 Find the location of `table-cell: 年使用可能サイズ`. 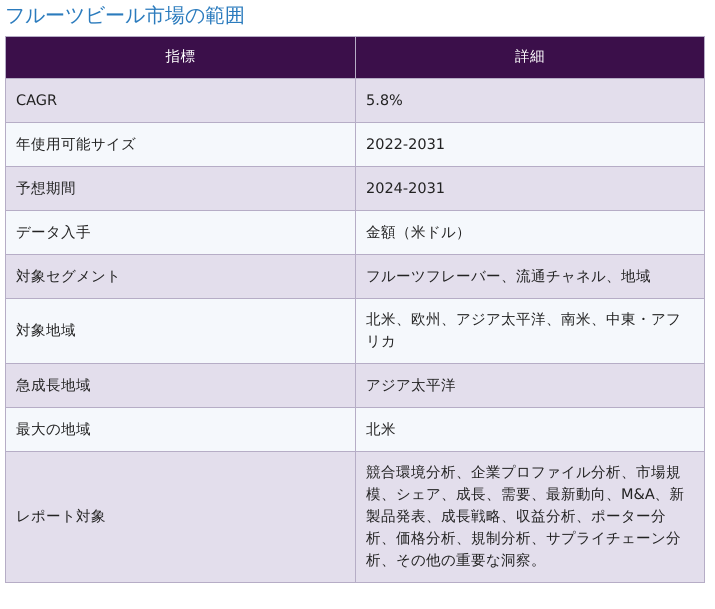

table-cell: 年使用可能サイズ is located at coordinates (181, 144).